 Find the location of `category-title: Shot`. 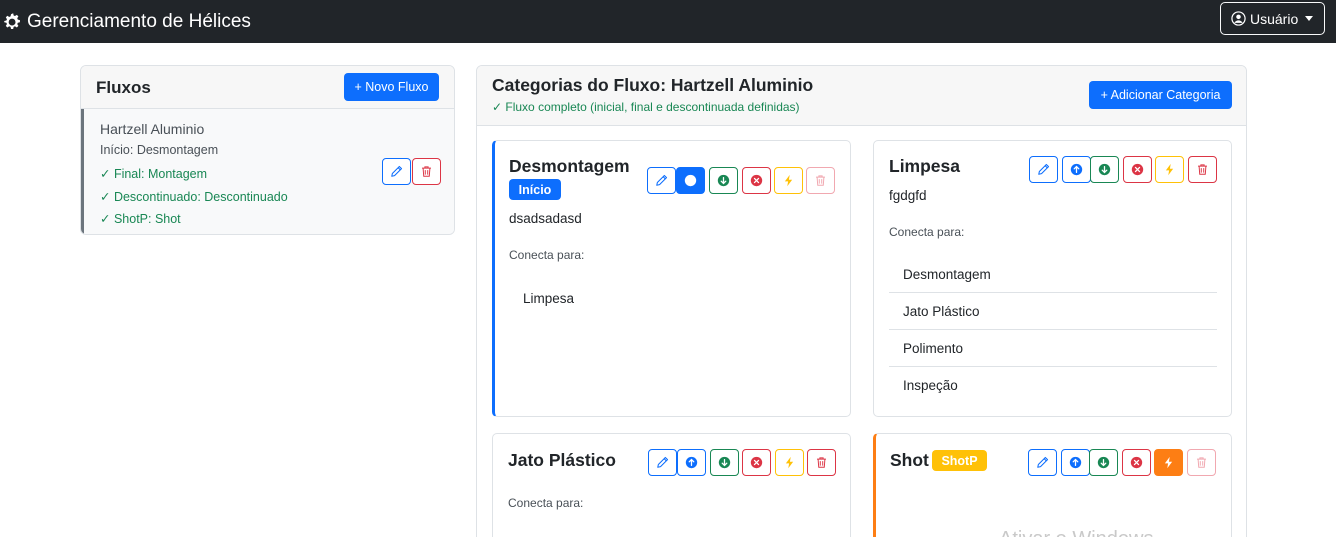

category-title: Shot is located at coordinates (909, 460).